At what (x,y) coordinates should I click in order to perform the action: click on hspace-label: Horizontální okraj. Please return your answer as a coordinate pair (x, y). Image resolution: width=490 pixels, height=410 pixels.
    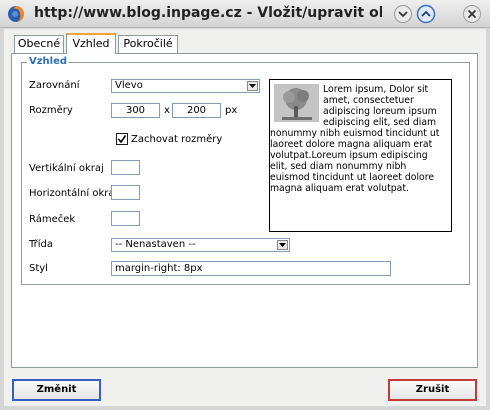
    Looking at the image, I should click on (73, 193).